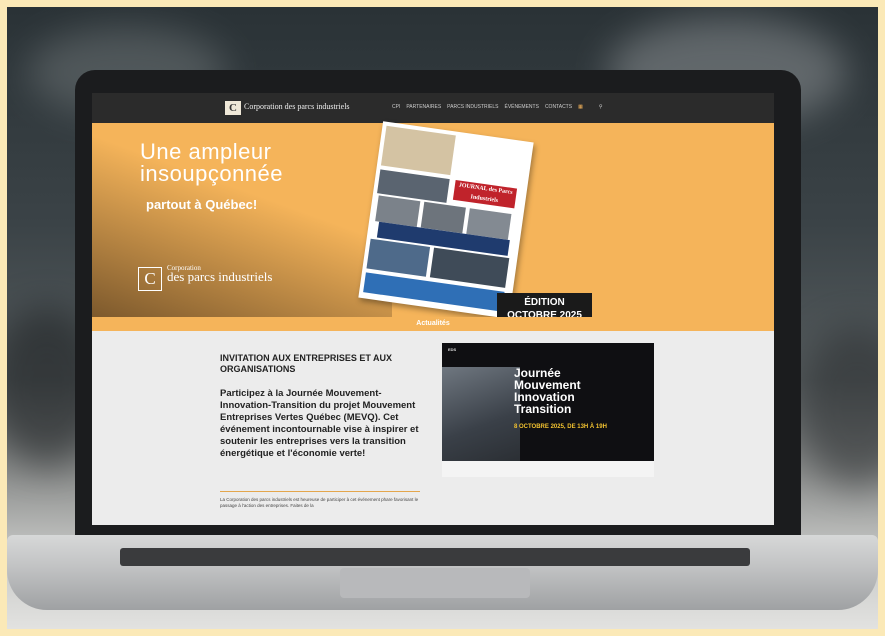 This screenshot has height=636, width=885. What do you see at coordinates (558, 107) in the screenshot?
I see `nav-item-contacts: CONTACTS` at bounding box center [558, 107].